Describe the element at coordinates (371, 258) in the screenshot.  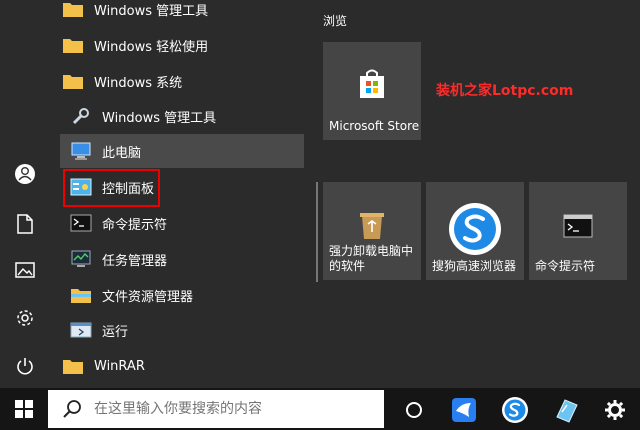
I see `tile-label: 强力卸载电脑中 的软件` at that location.